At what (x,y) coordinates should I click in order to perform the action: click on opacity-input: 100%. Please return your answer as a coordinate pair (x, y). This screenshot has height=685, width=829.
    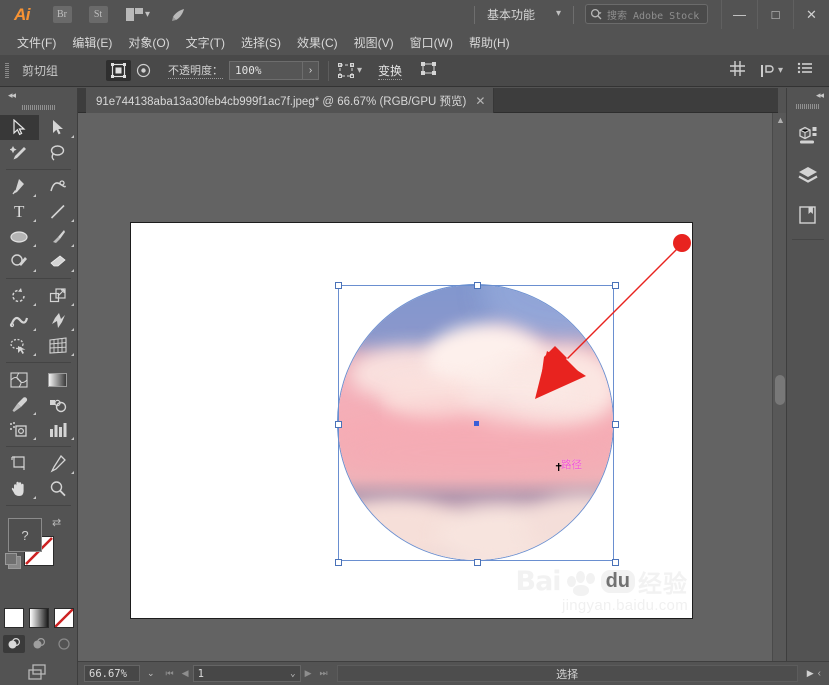
    Looking at the image, I should click on (266, 70).